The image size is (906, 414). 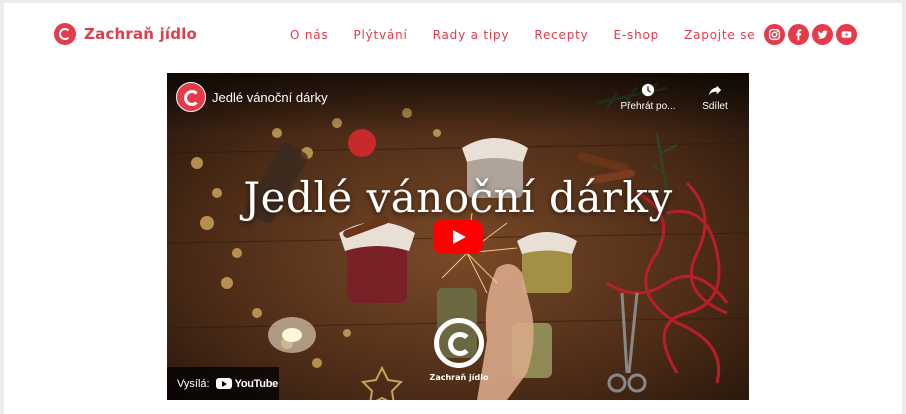 I want to click on watch-on-youtube-button: Vysílá: YouTube, so click(x=223, y=383).